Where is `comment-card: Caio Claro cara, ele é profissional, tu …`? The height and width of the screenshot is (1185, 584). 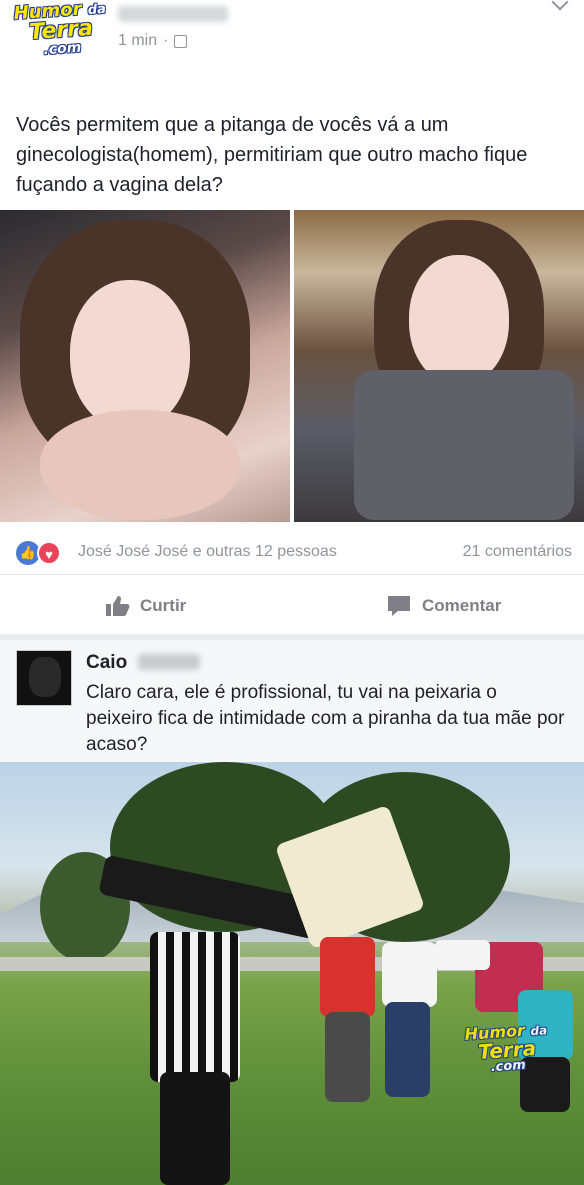 comment-card: Caio Claro cara, ele é profissional, tu … is located at coordinates (292, 701).